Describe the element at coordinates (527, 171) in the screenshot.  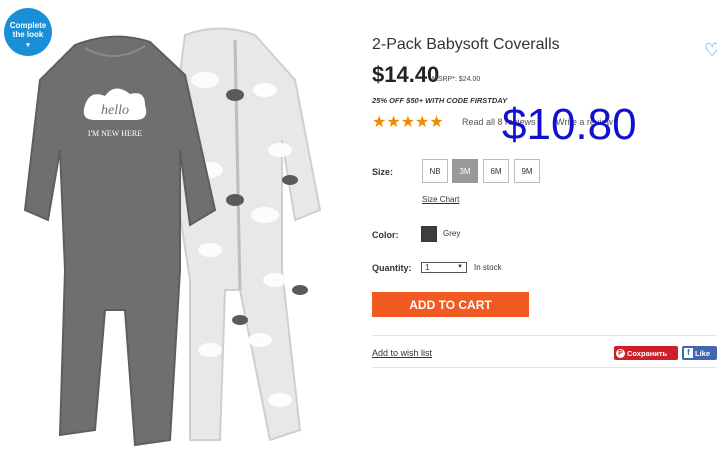
I see `size-option-9m: 9M` at that location.